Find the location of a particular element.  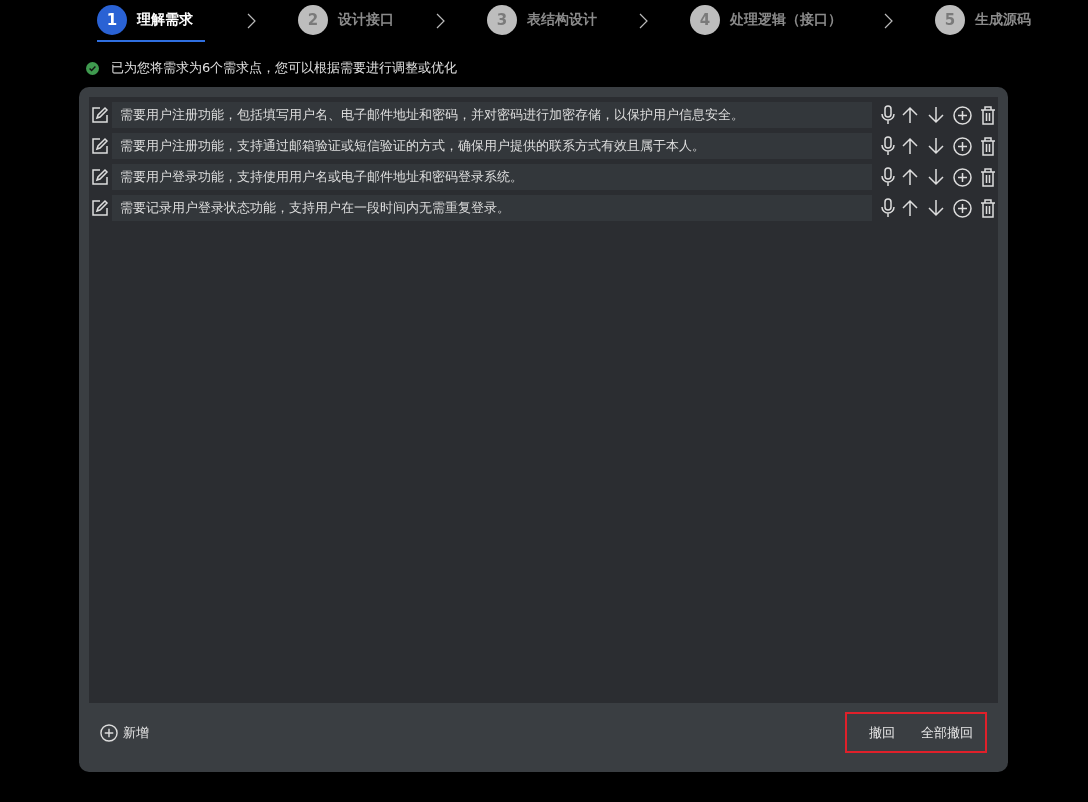

step-number: 1 is located at coordinates (112, 20).